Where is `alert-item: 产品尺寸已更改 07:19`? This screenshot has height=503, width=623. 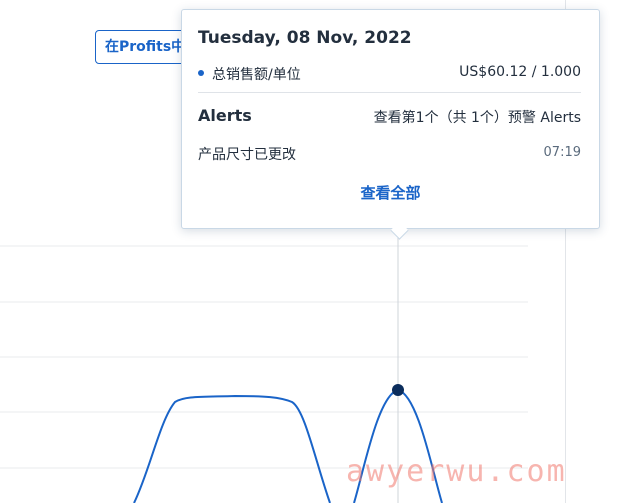 alert-item: 产品尺寸已更改 07:19 is located at coordinates (389, 154).